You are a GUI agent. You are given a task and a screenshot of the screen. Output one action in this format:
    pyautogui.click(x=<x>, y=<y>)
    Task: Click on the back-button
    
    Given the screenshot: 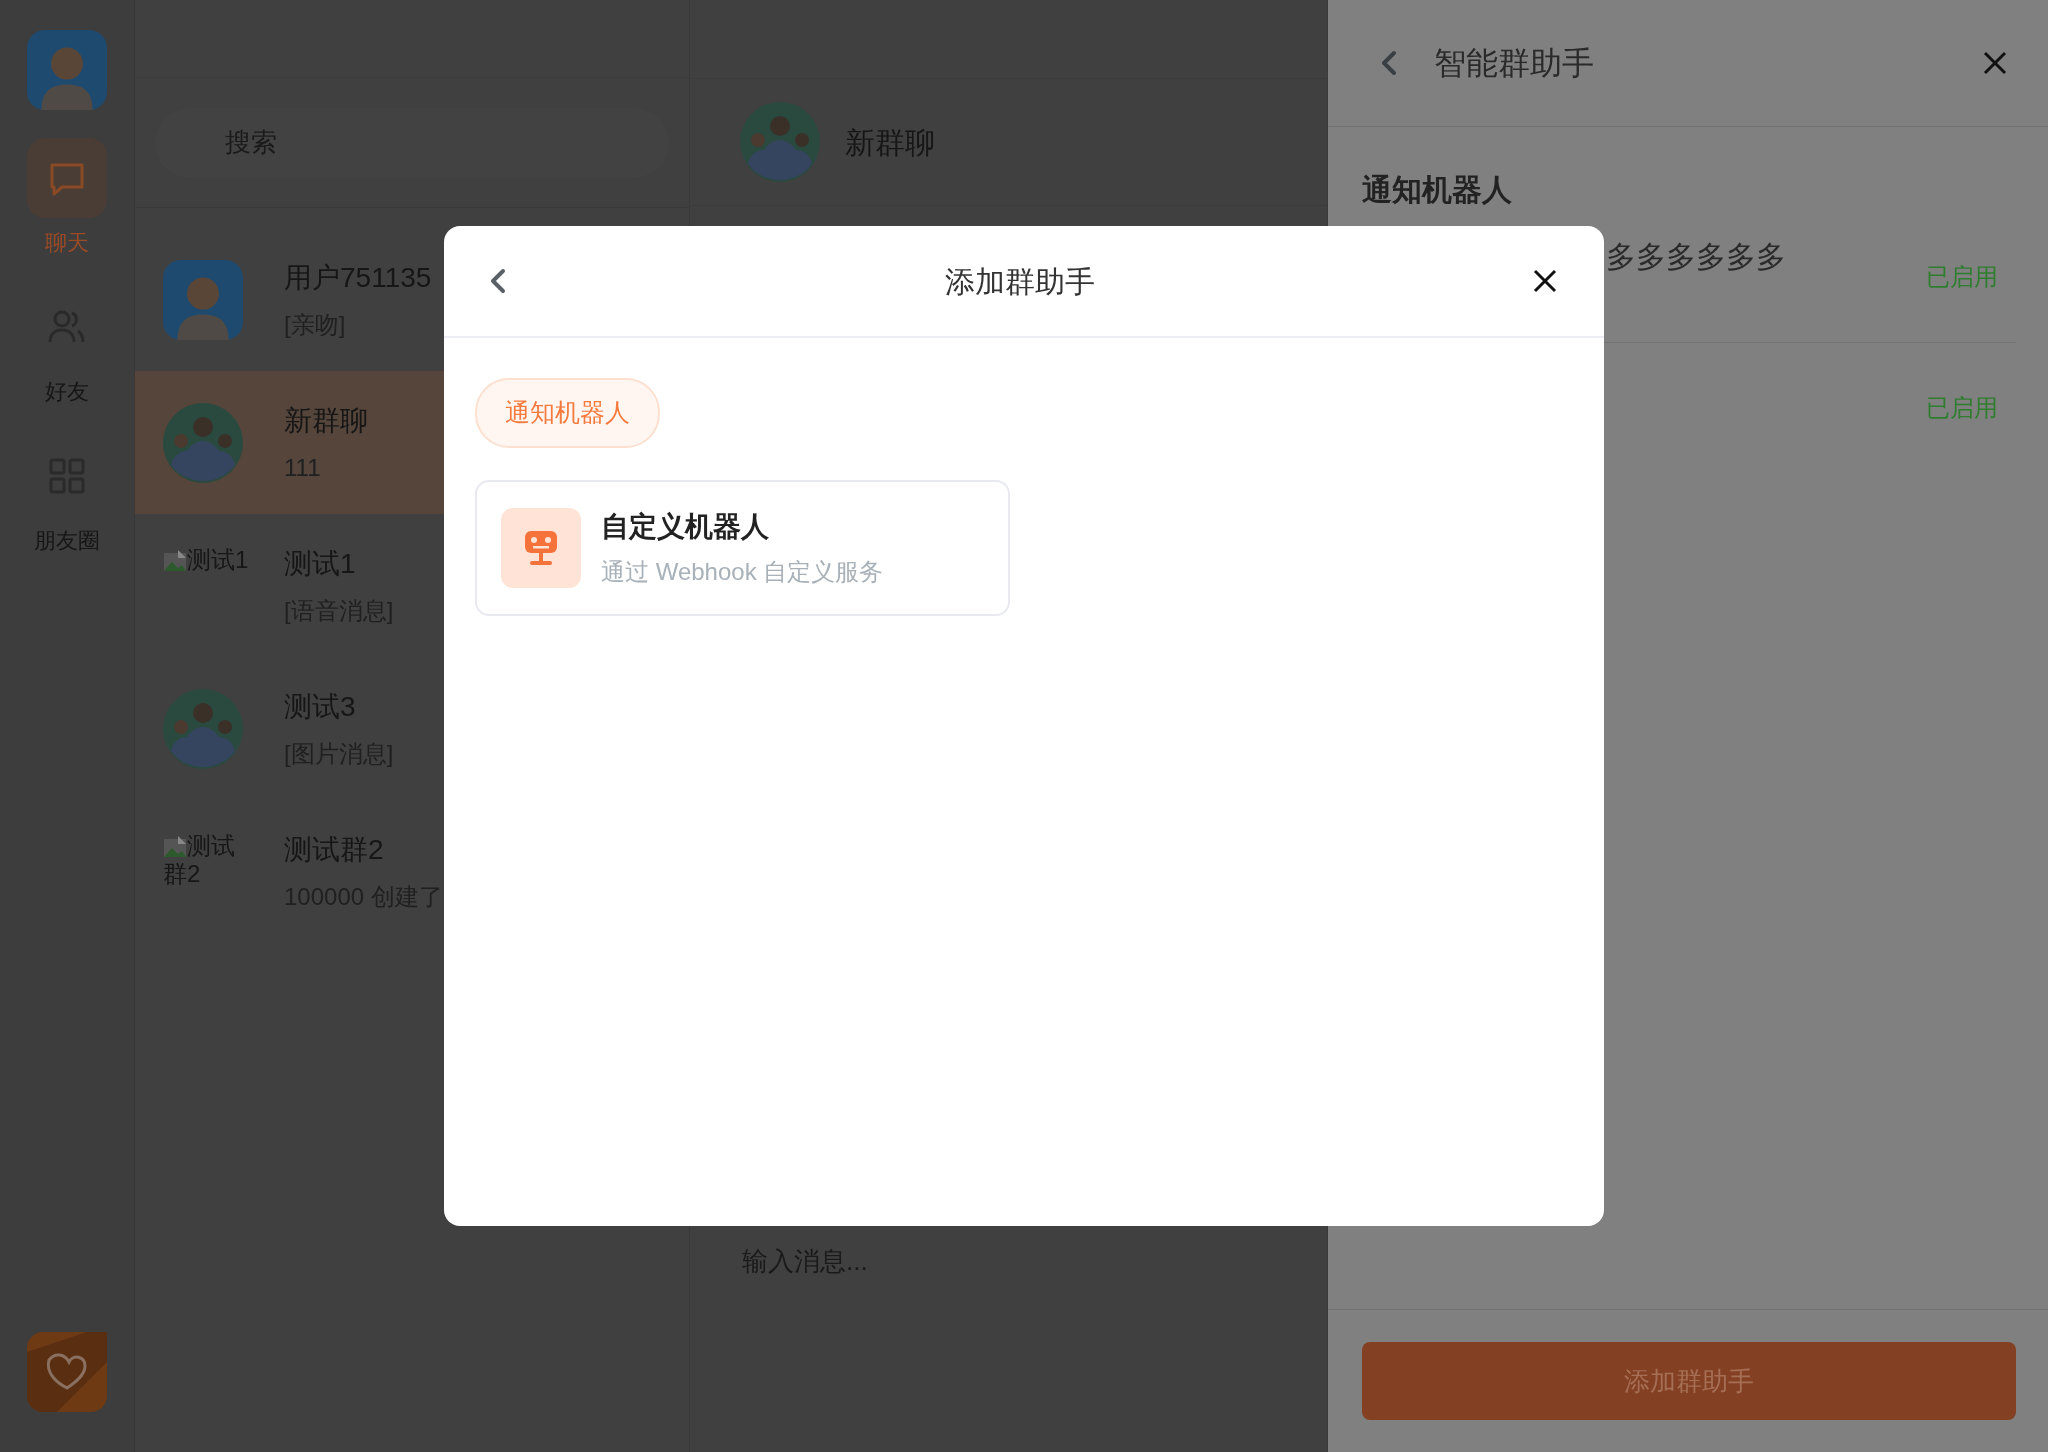 What is the action you would take?
    pyautogui.click(x=498, y=281)
    